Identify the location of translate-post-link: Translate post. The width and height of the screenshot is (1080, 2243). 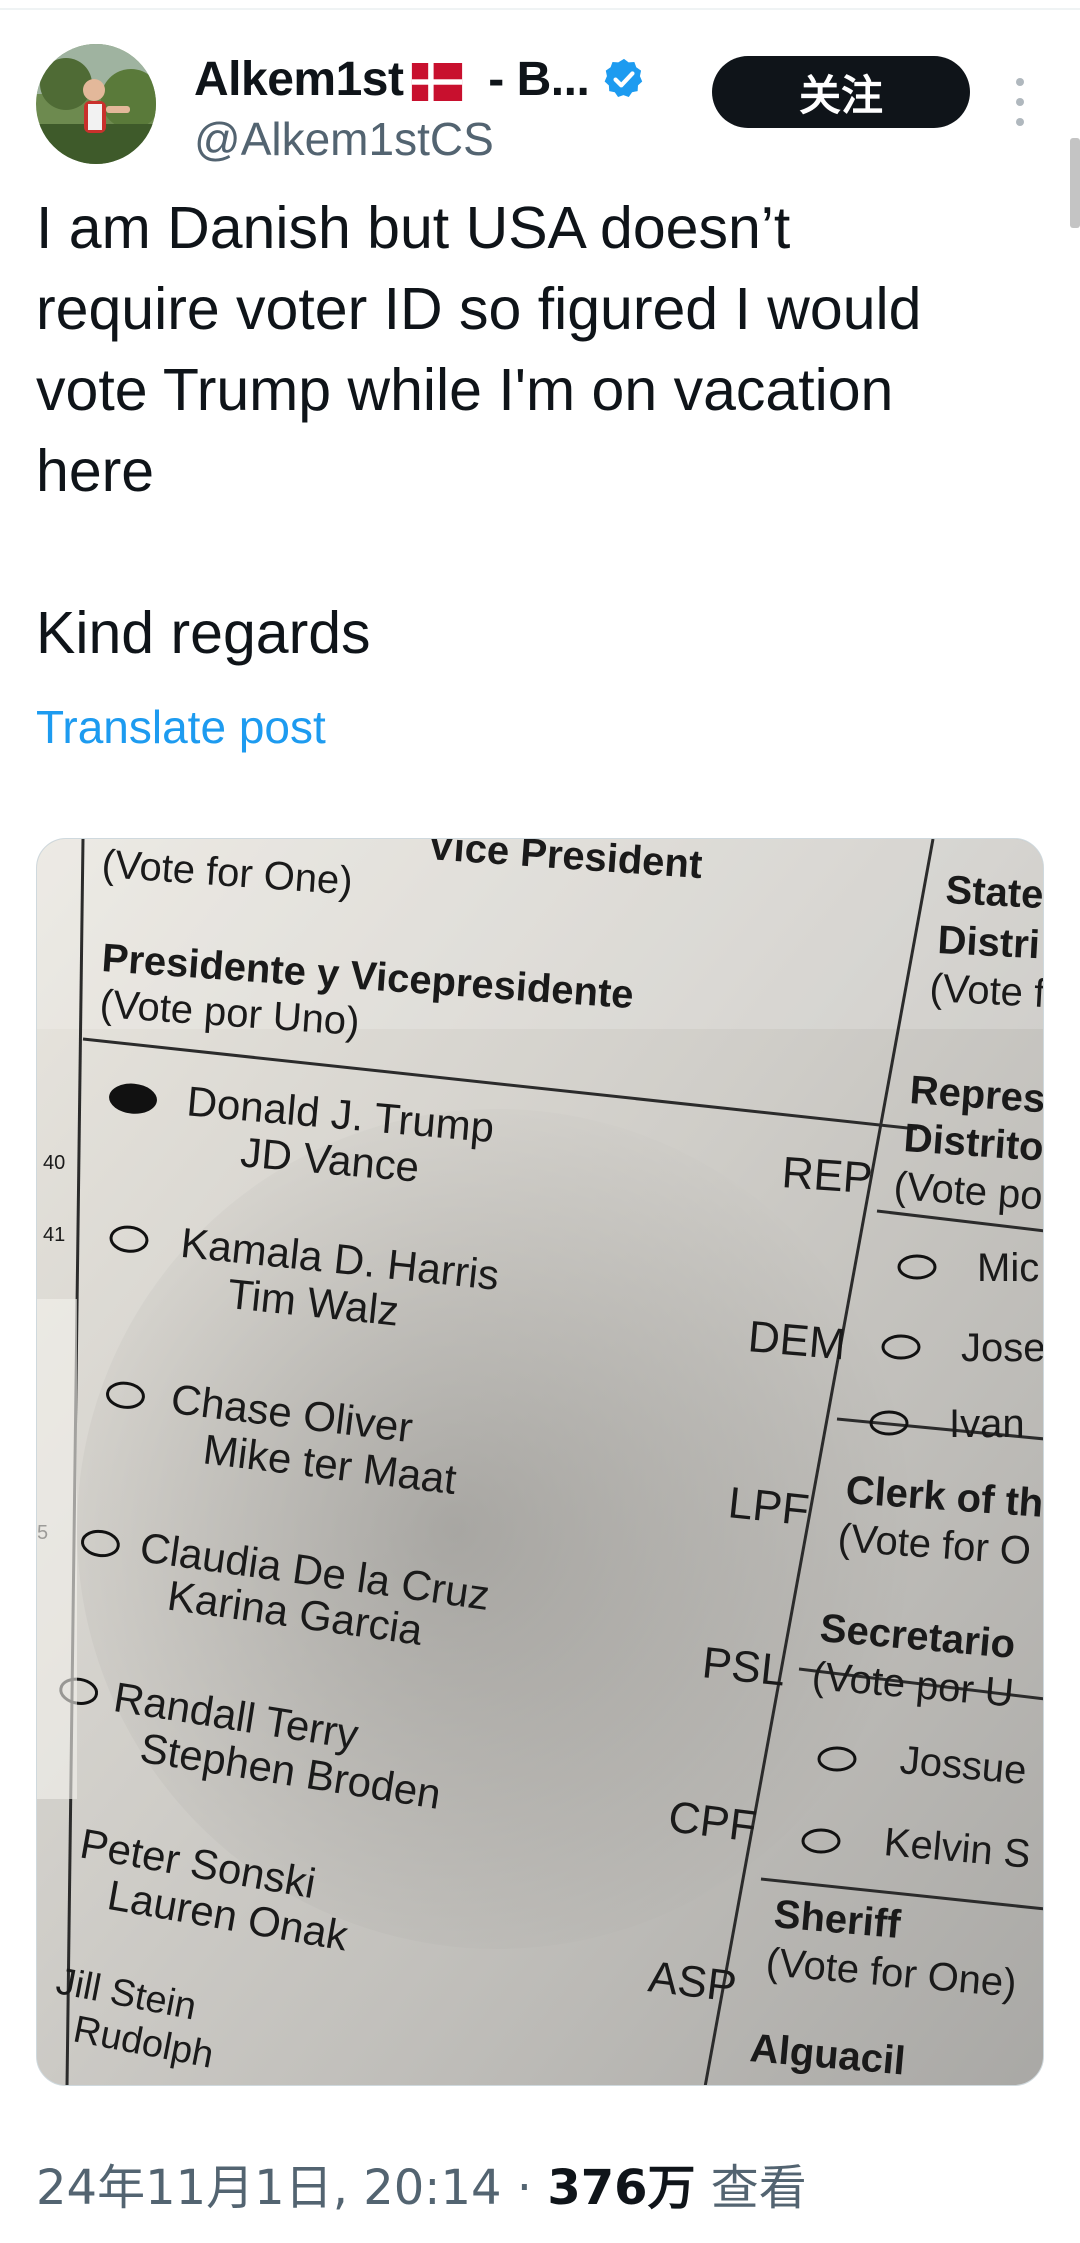
(181, 727).